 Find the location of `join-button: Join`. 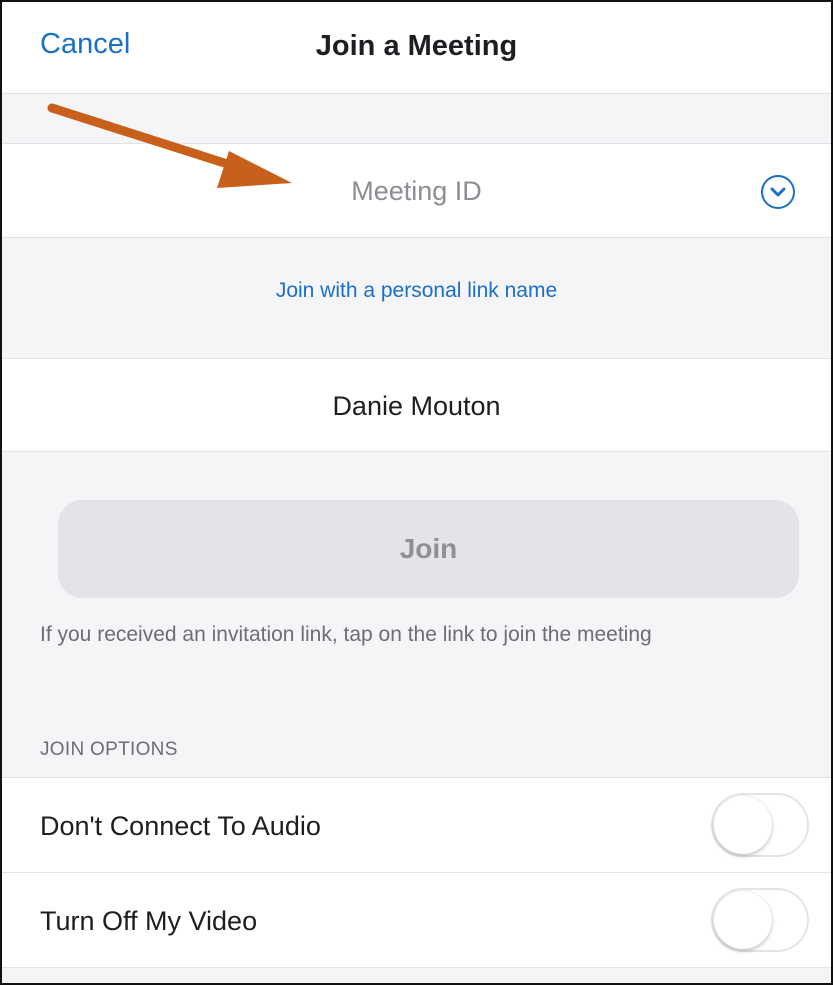

join-button: Join is located at coordinates (428, 549).